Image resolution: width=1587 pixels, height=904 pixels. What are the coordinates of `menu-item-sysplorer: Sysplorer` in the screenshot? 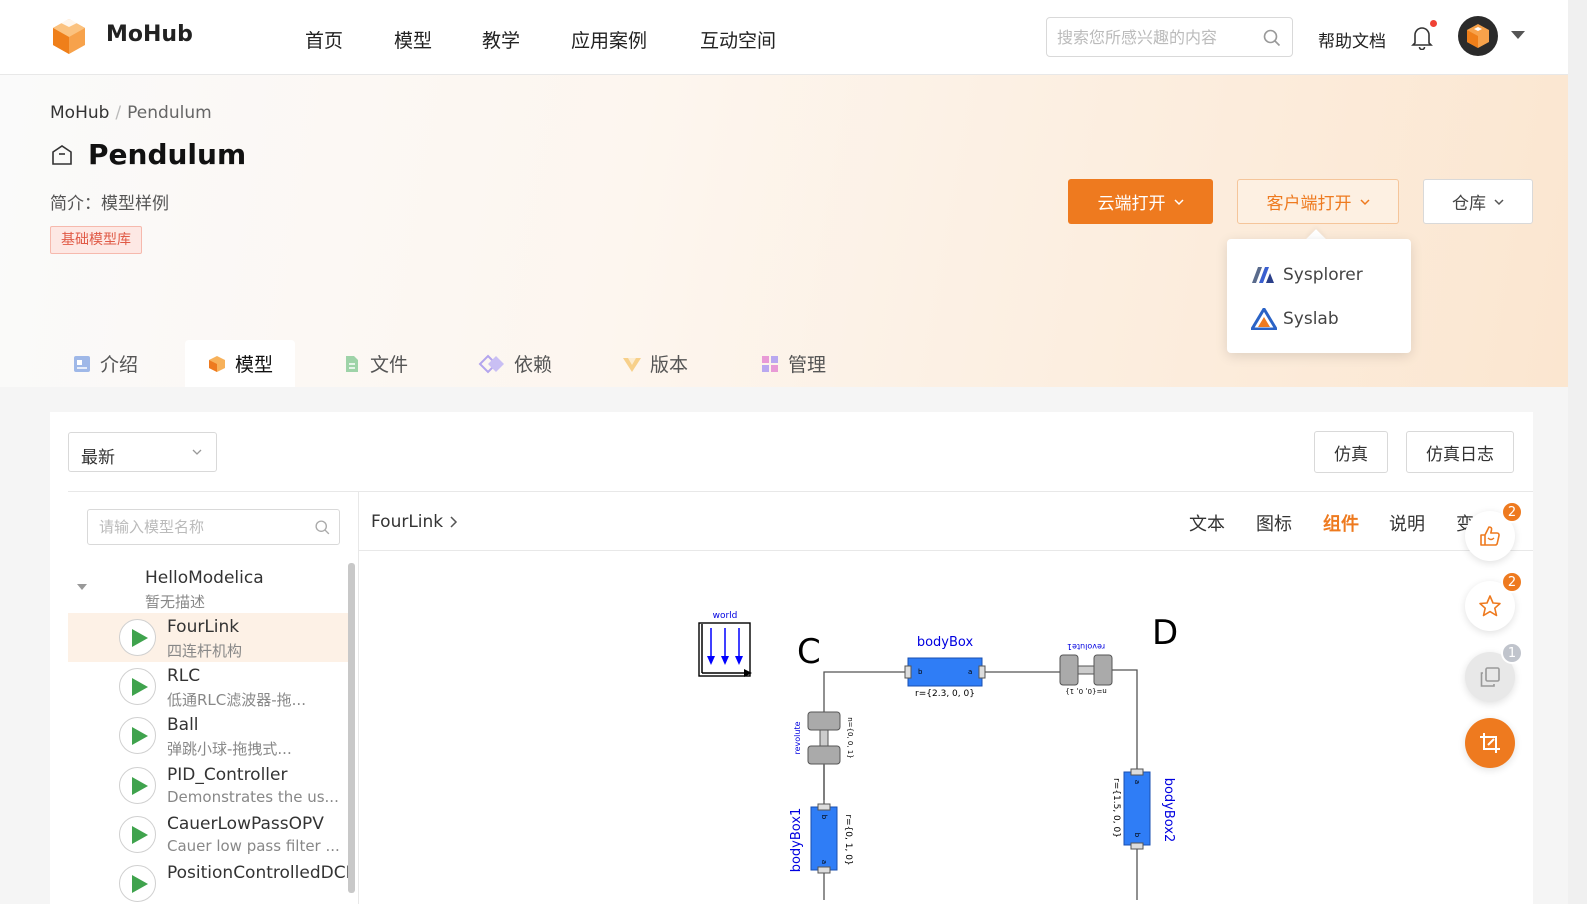 It's located at (1307, 275).